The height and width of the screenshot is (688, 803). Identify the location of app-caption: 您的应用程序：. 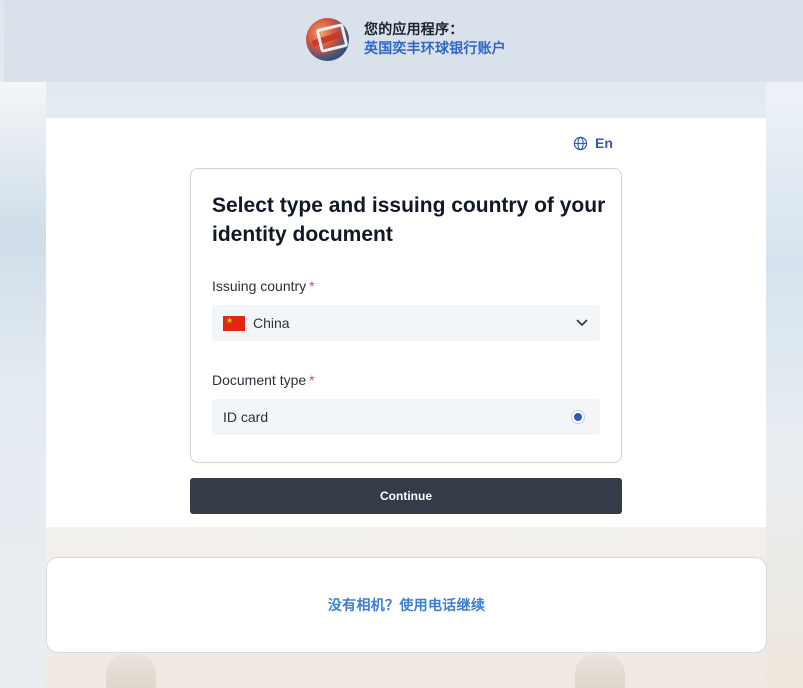
(414, 29).